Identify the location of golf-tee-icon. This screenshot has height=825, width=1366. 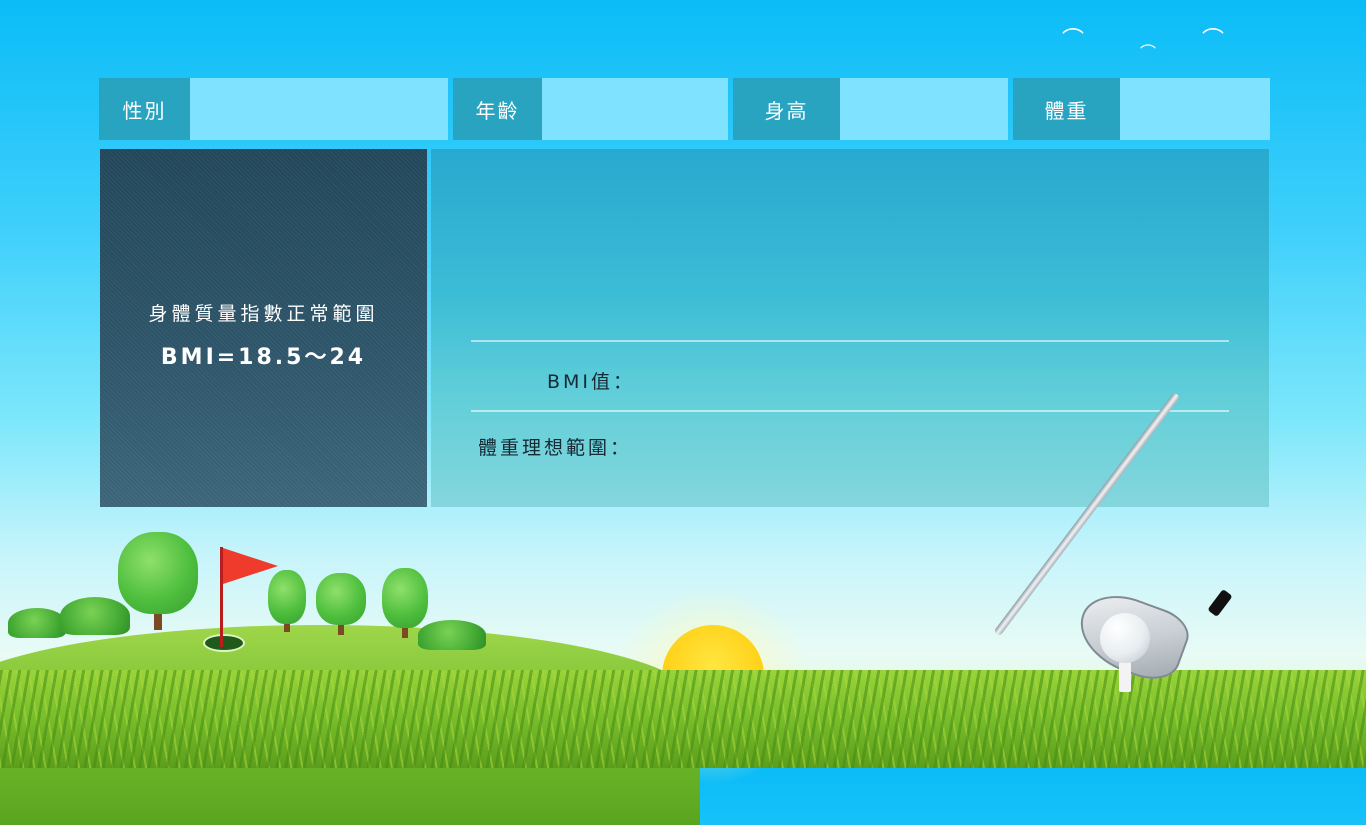
(1125, 677).